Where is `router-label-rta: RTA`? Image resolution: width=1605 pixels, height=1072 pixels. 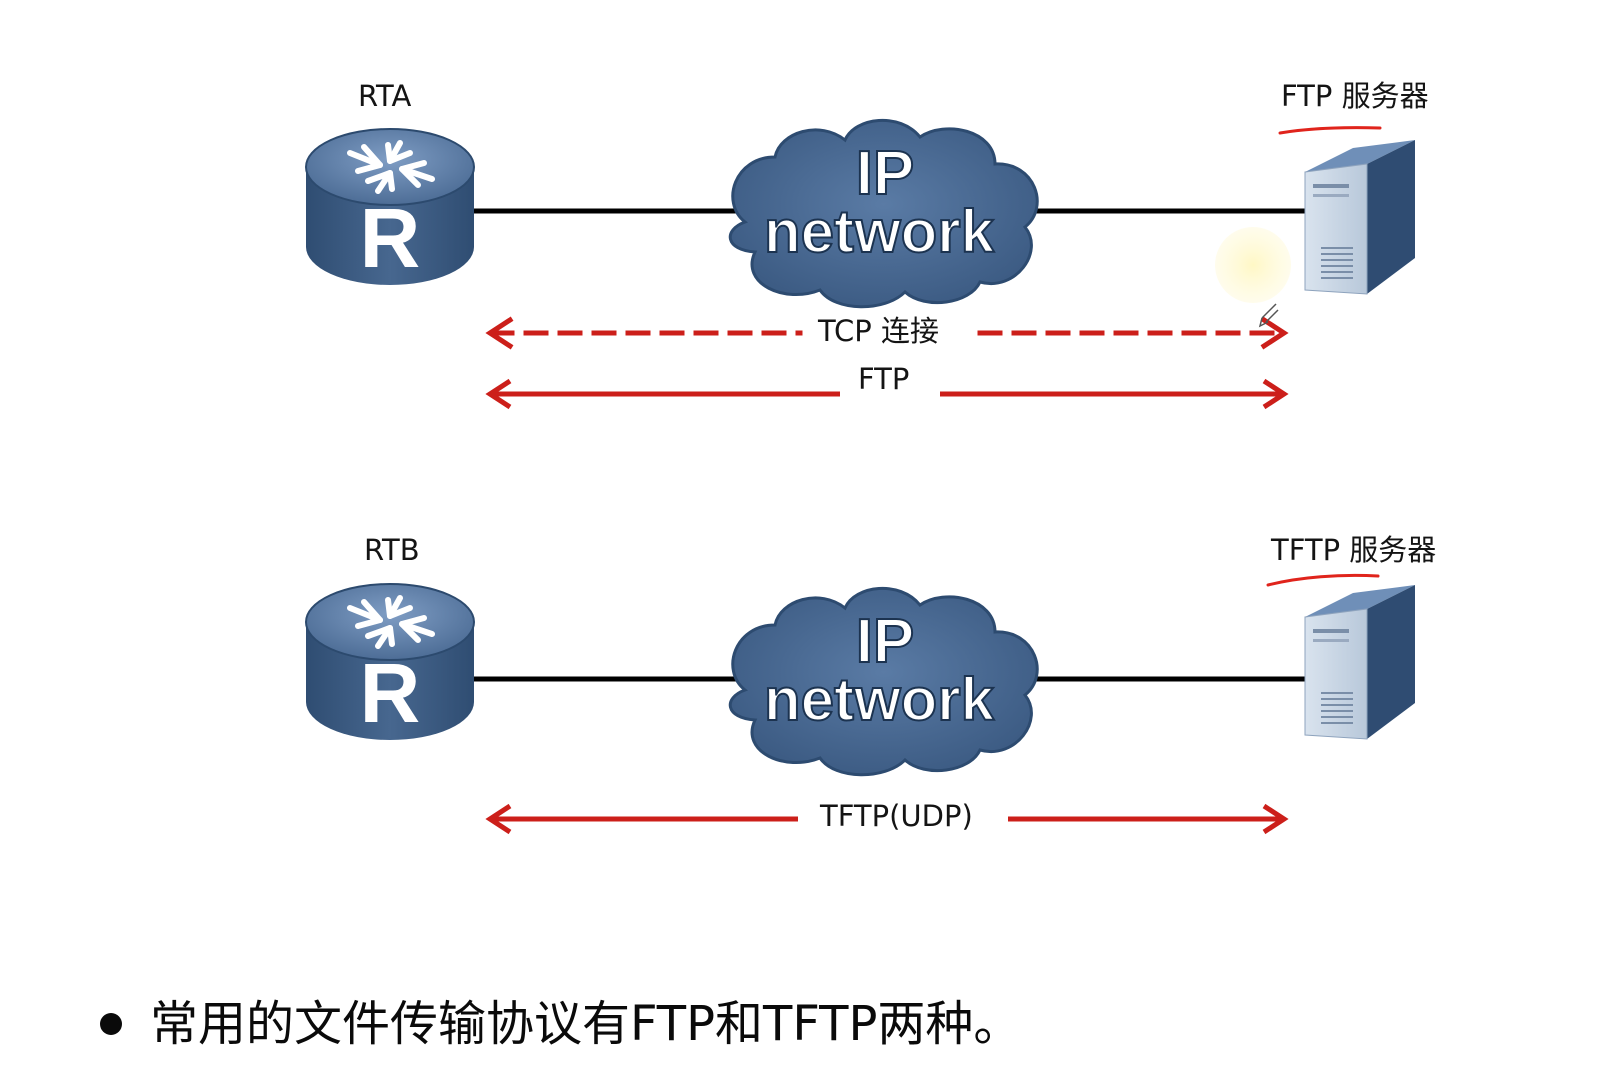 router-label-rta: RTA is located at coordinates (385, 96).